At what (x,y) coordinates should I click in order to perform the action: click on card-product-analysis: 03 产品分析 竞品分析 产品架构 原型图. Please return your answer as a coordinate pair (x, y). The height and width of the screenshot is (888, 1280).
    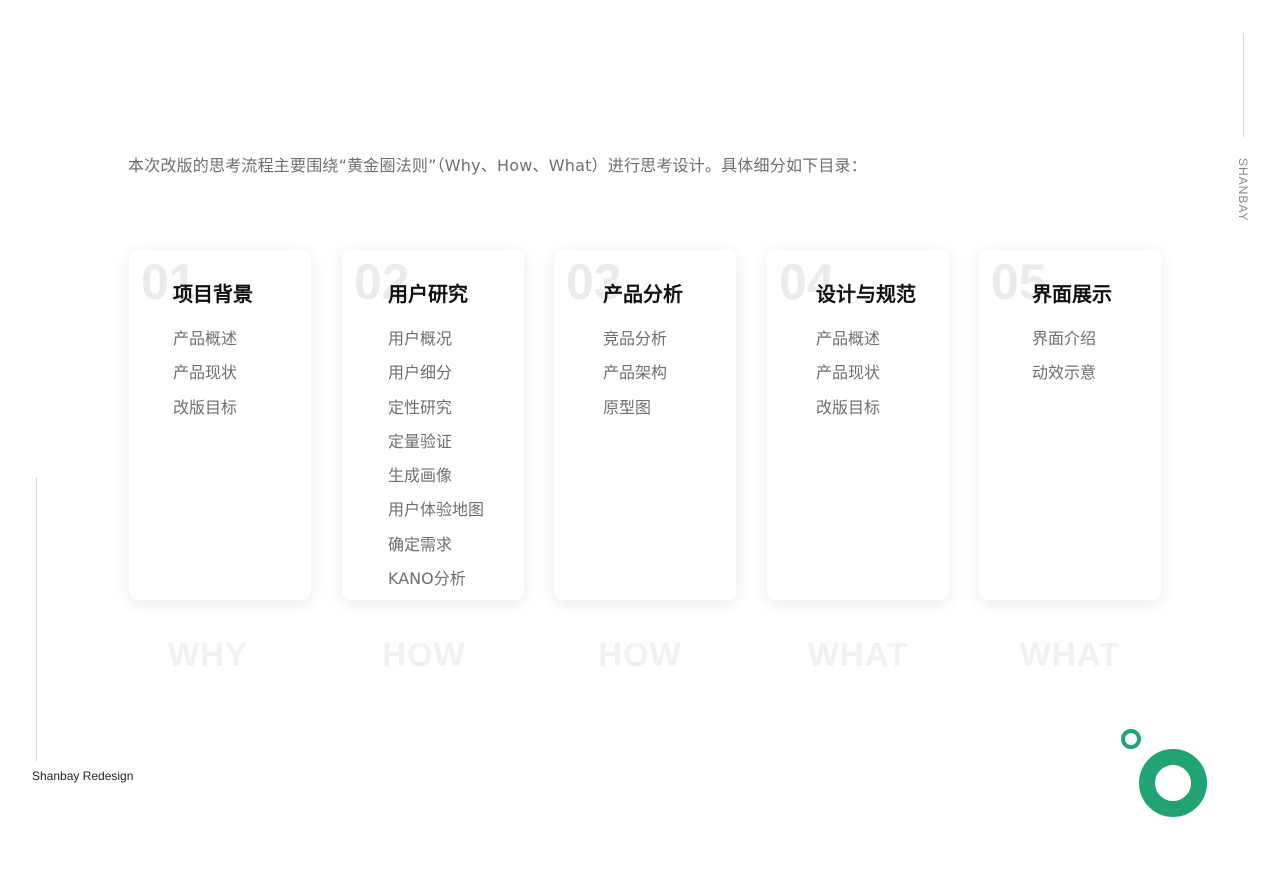
    Looking at the image, I should click on (645, 425).